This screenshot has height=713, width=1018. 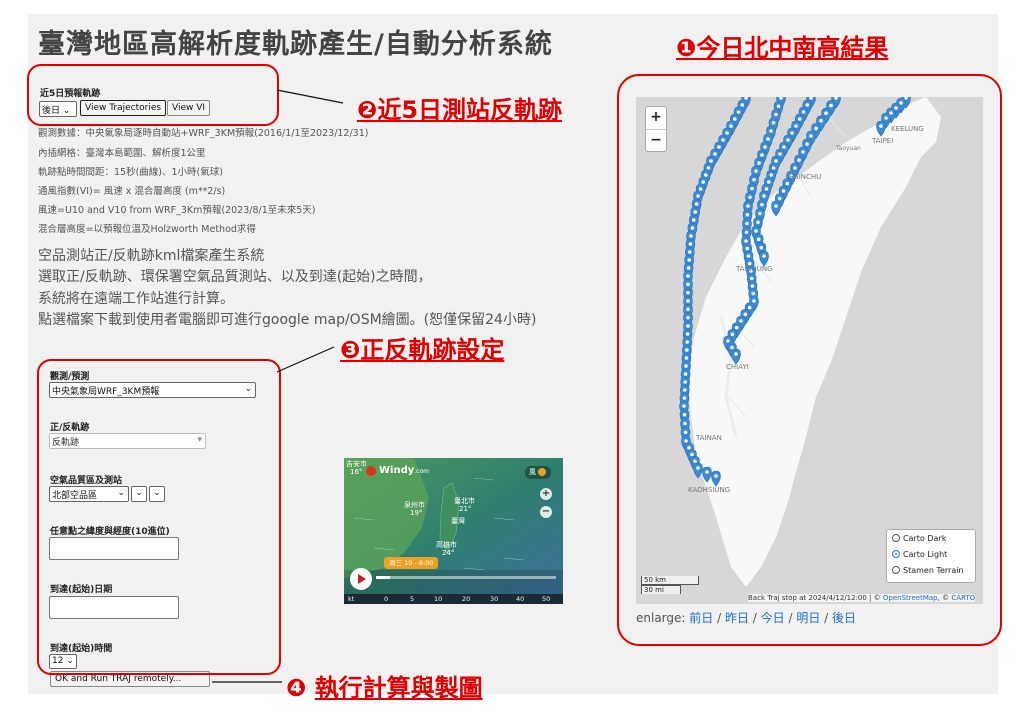 What do you see at coordinates (782, 48) in the screenshot?
I see `callout-1: ❶今日北中南高結果` at bounding box center [782, 48].